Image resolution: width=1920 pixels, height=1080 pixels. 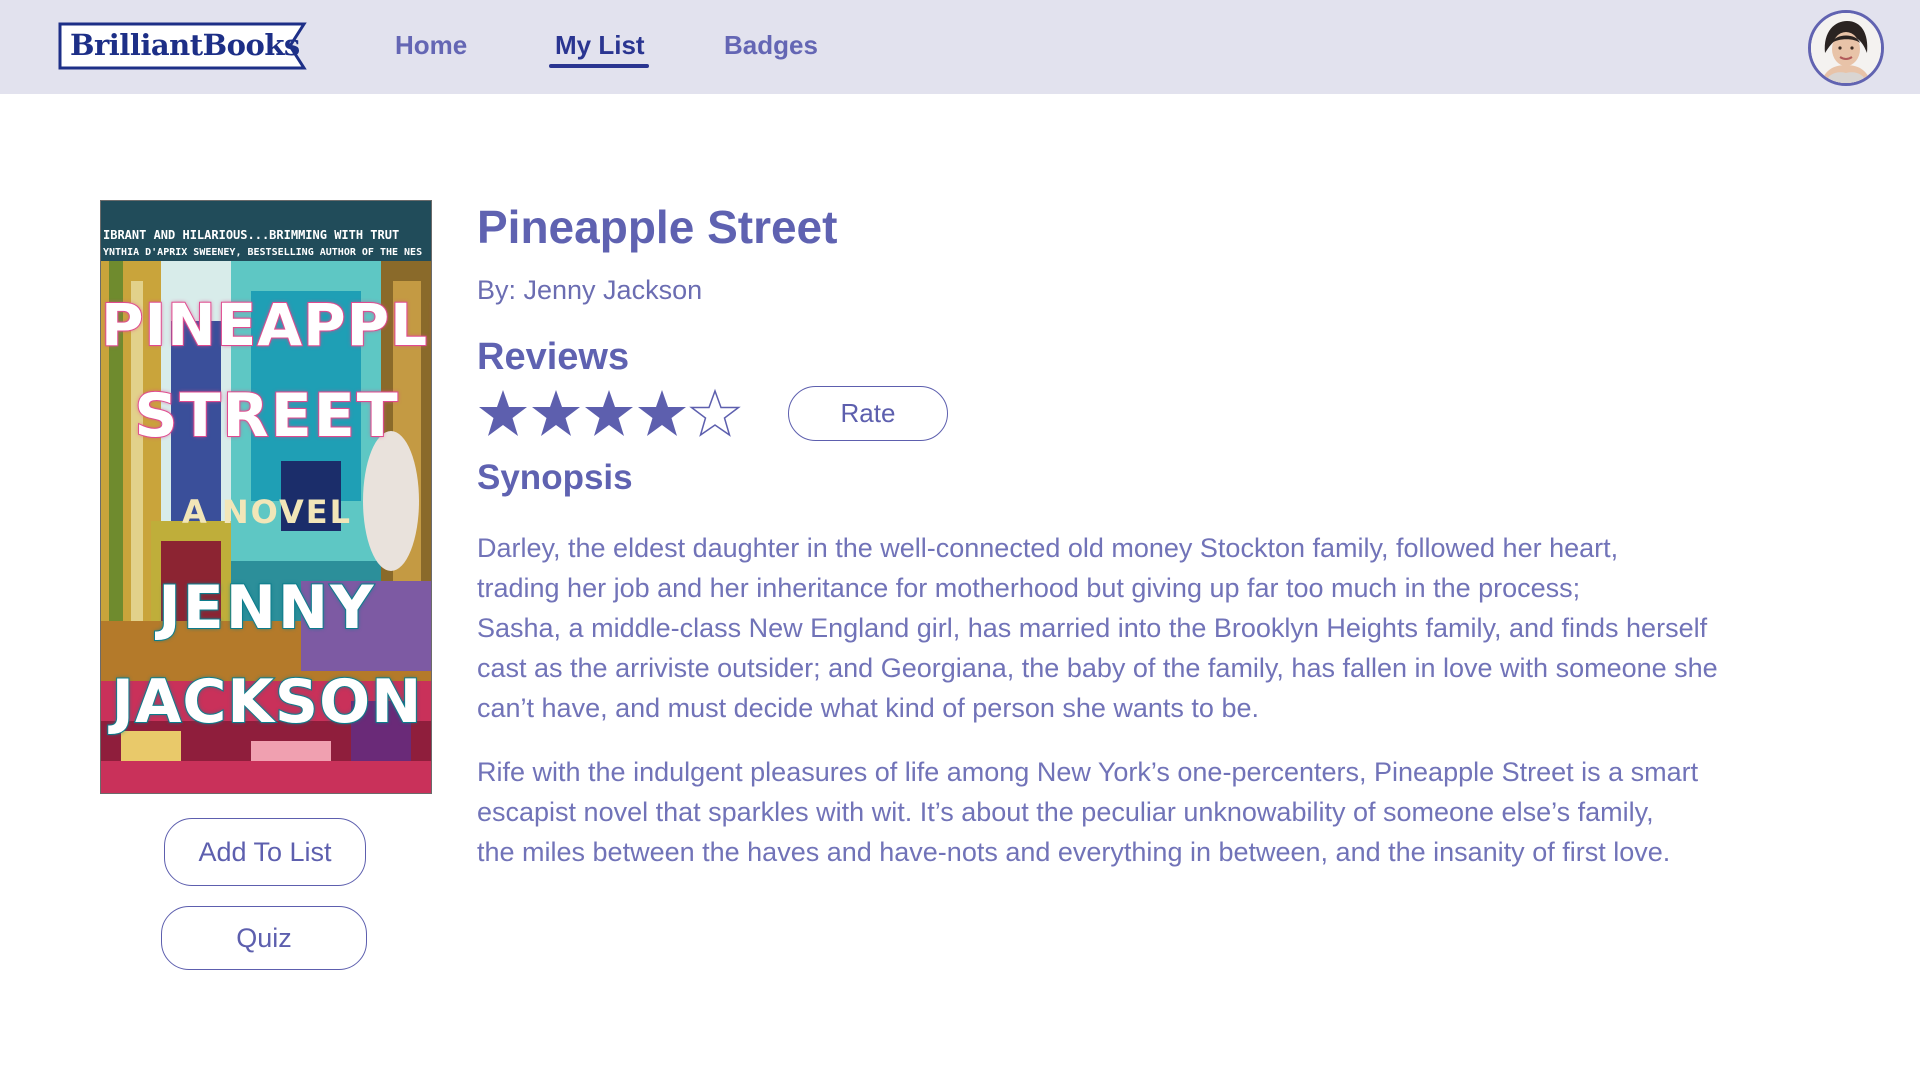 What do you see at coordinates (868, 413) in the screenshot?
I see `rate-button: Rate` at bounding box center [868, 413].